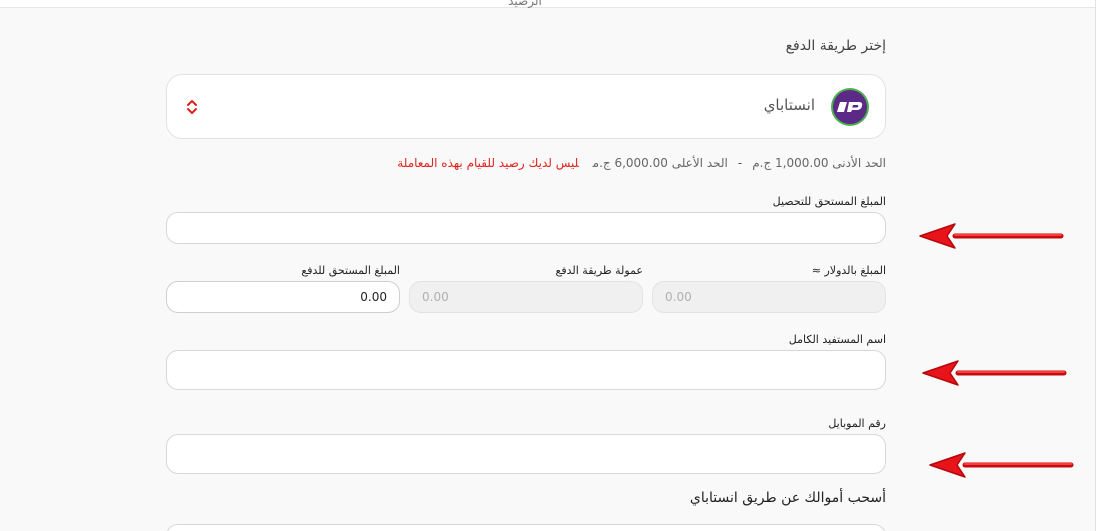 The height and width of the screenshot is (531, 1101). Describe the element at coordinates (488, 163) in the screenshot. I see `balance-error: ليس لديك رصيد للقيام بهذه المعاملة` at that location.